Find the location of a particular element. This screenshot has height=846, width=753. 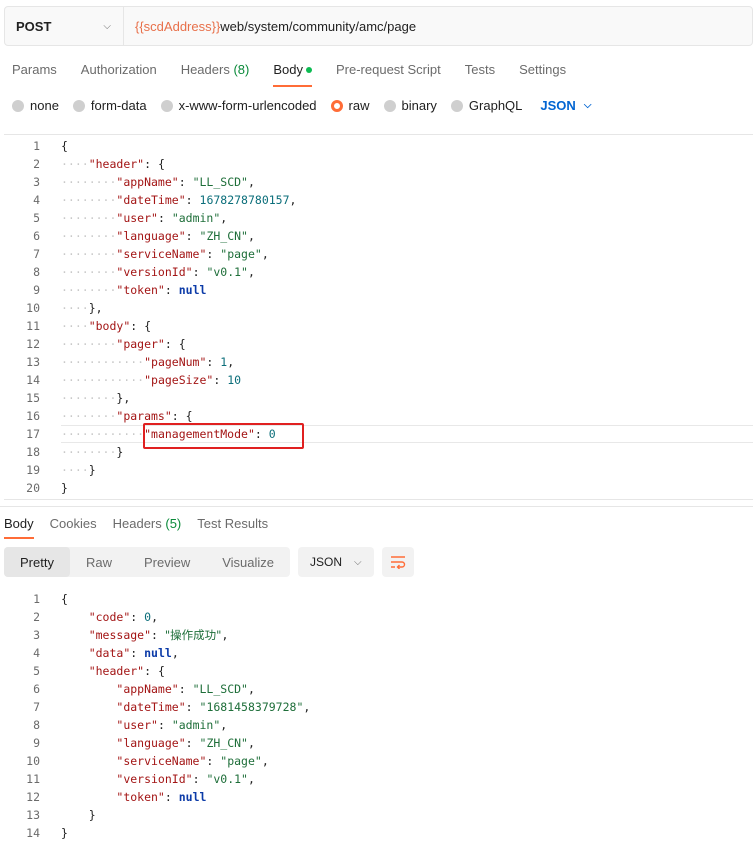

line-number: 9 is located at coordinates (36, 290).